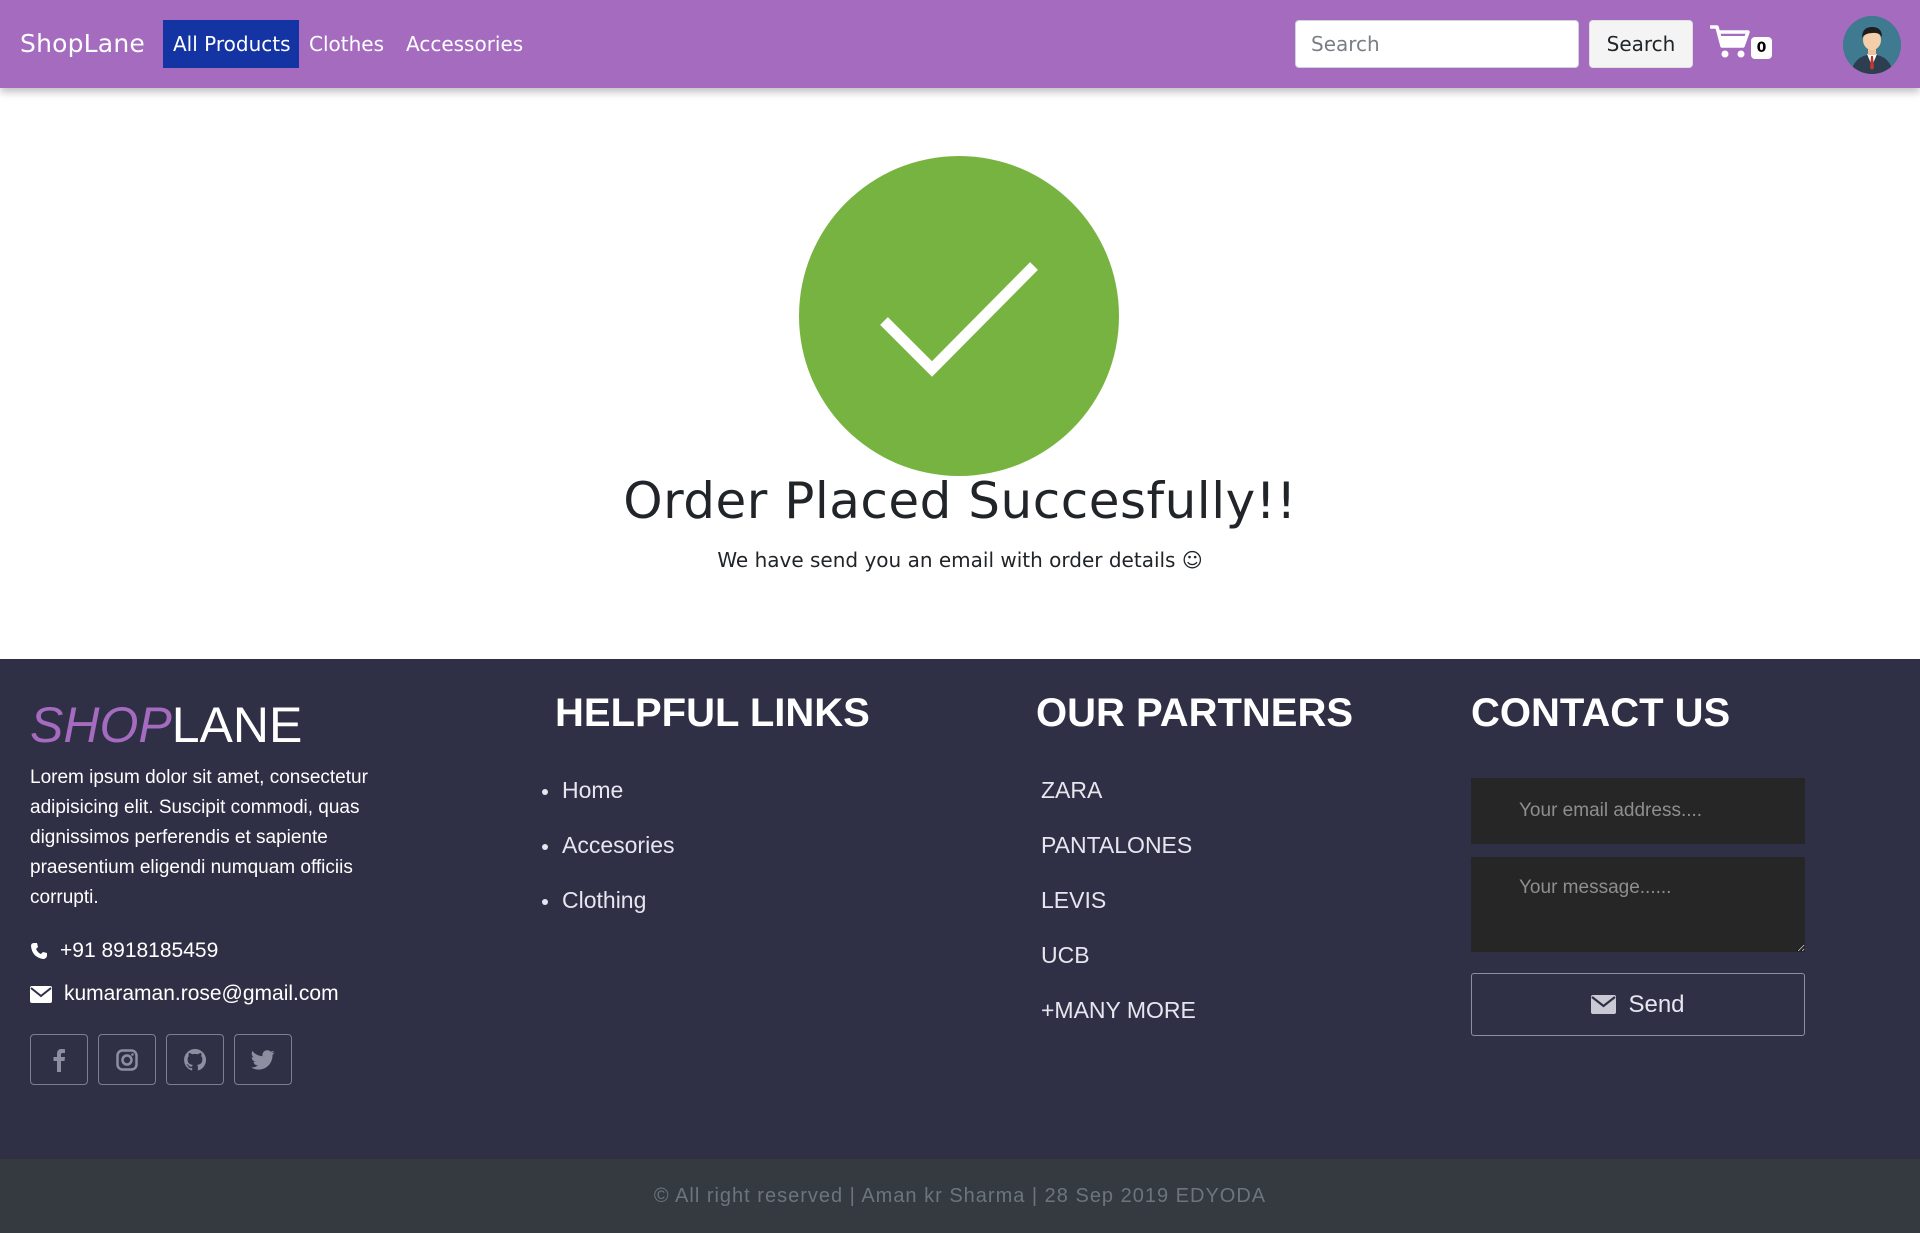  What do you see at coordinates (1761, 48) in the screenshot?
I see `cart-count-badge: 0` at bounding box center [1761, 48].